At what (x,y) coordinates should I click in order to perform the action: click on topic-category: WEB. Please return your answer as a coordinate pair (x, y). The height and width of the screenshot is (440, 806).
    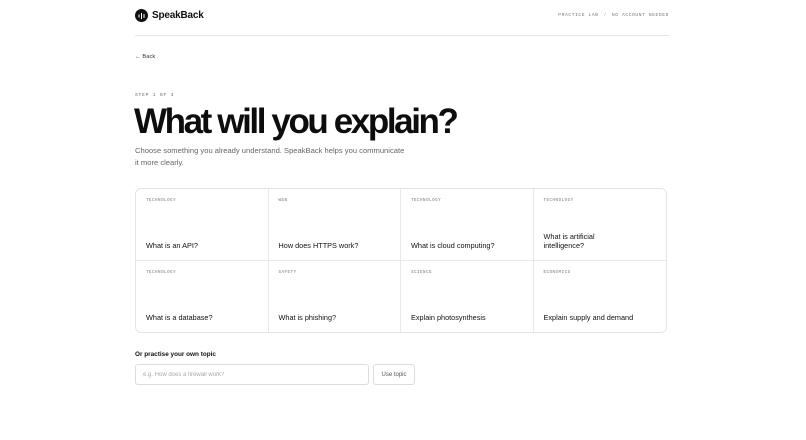
    Looking at the image, I should click on (283, 201).